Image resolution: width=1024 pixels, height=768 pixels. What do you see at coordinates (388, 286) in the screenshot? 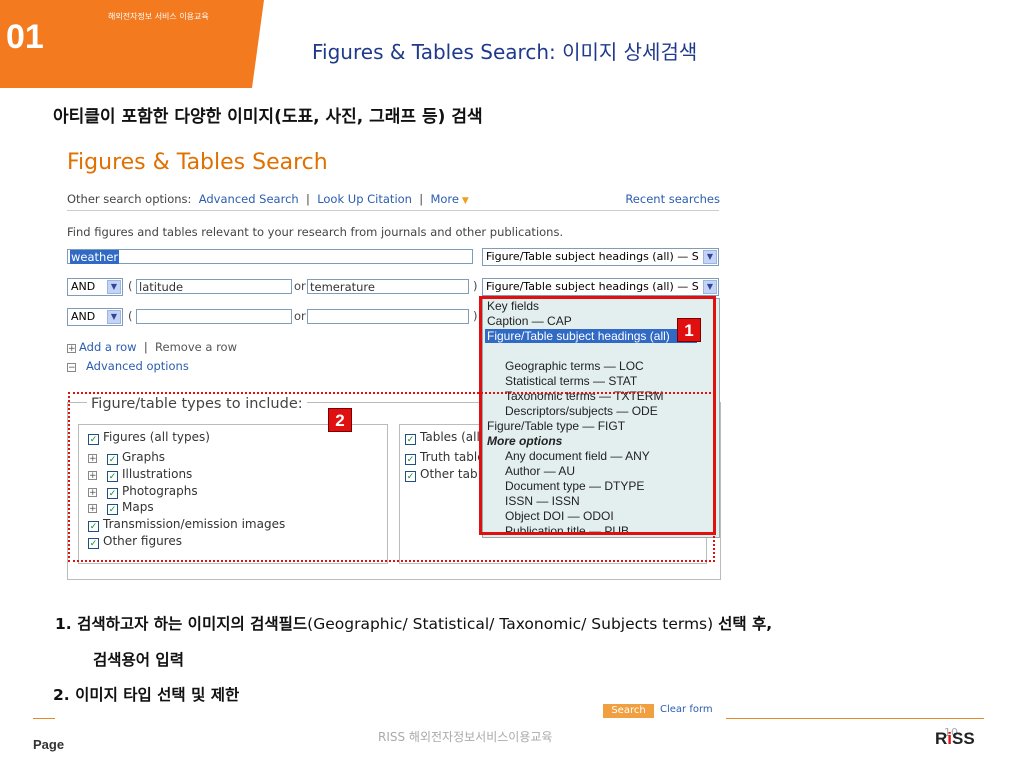
I see `search-input-row2b: temerature` at bounding box center [388, 286].